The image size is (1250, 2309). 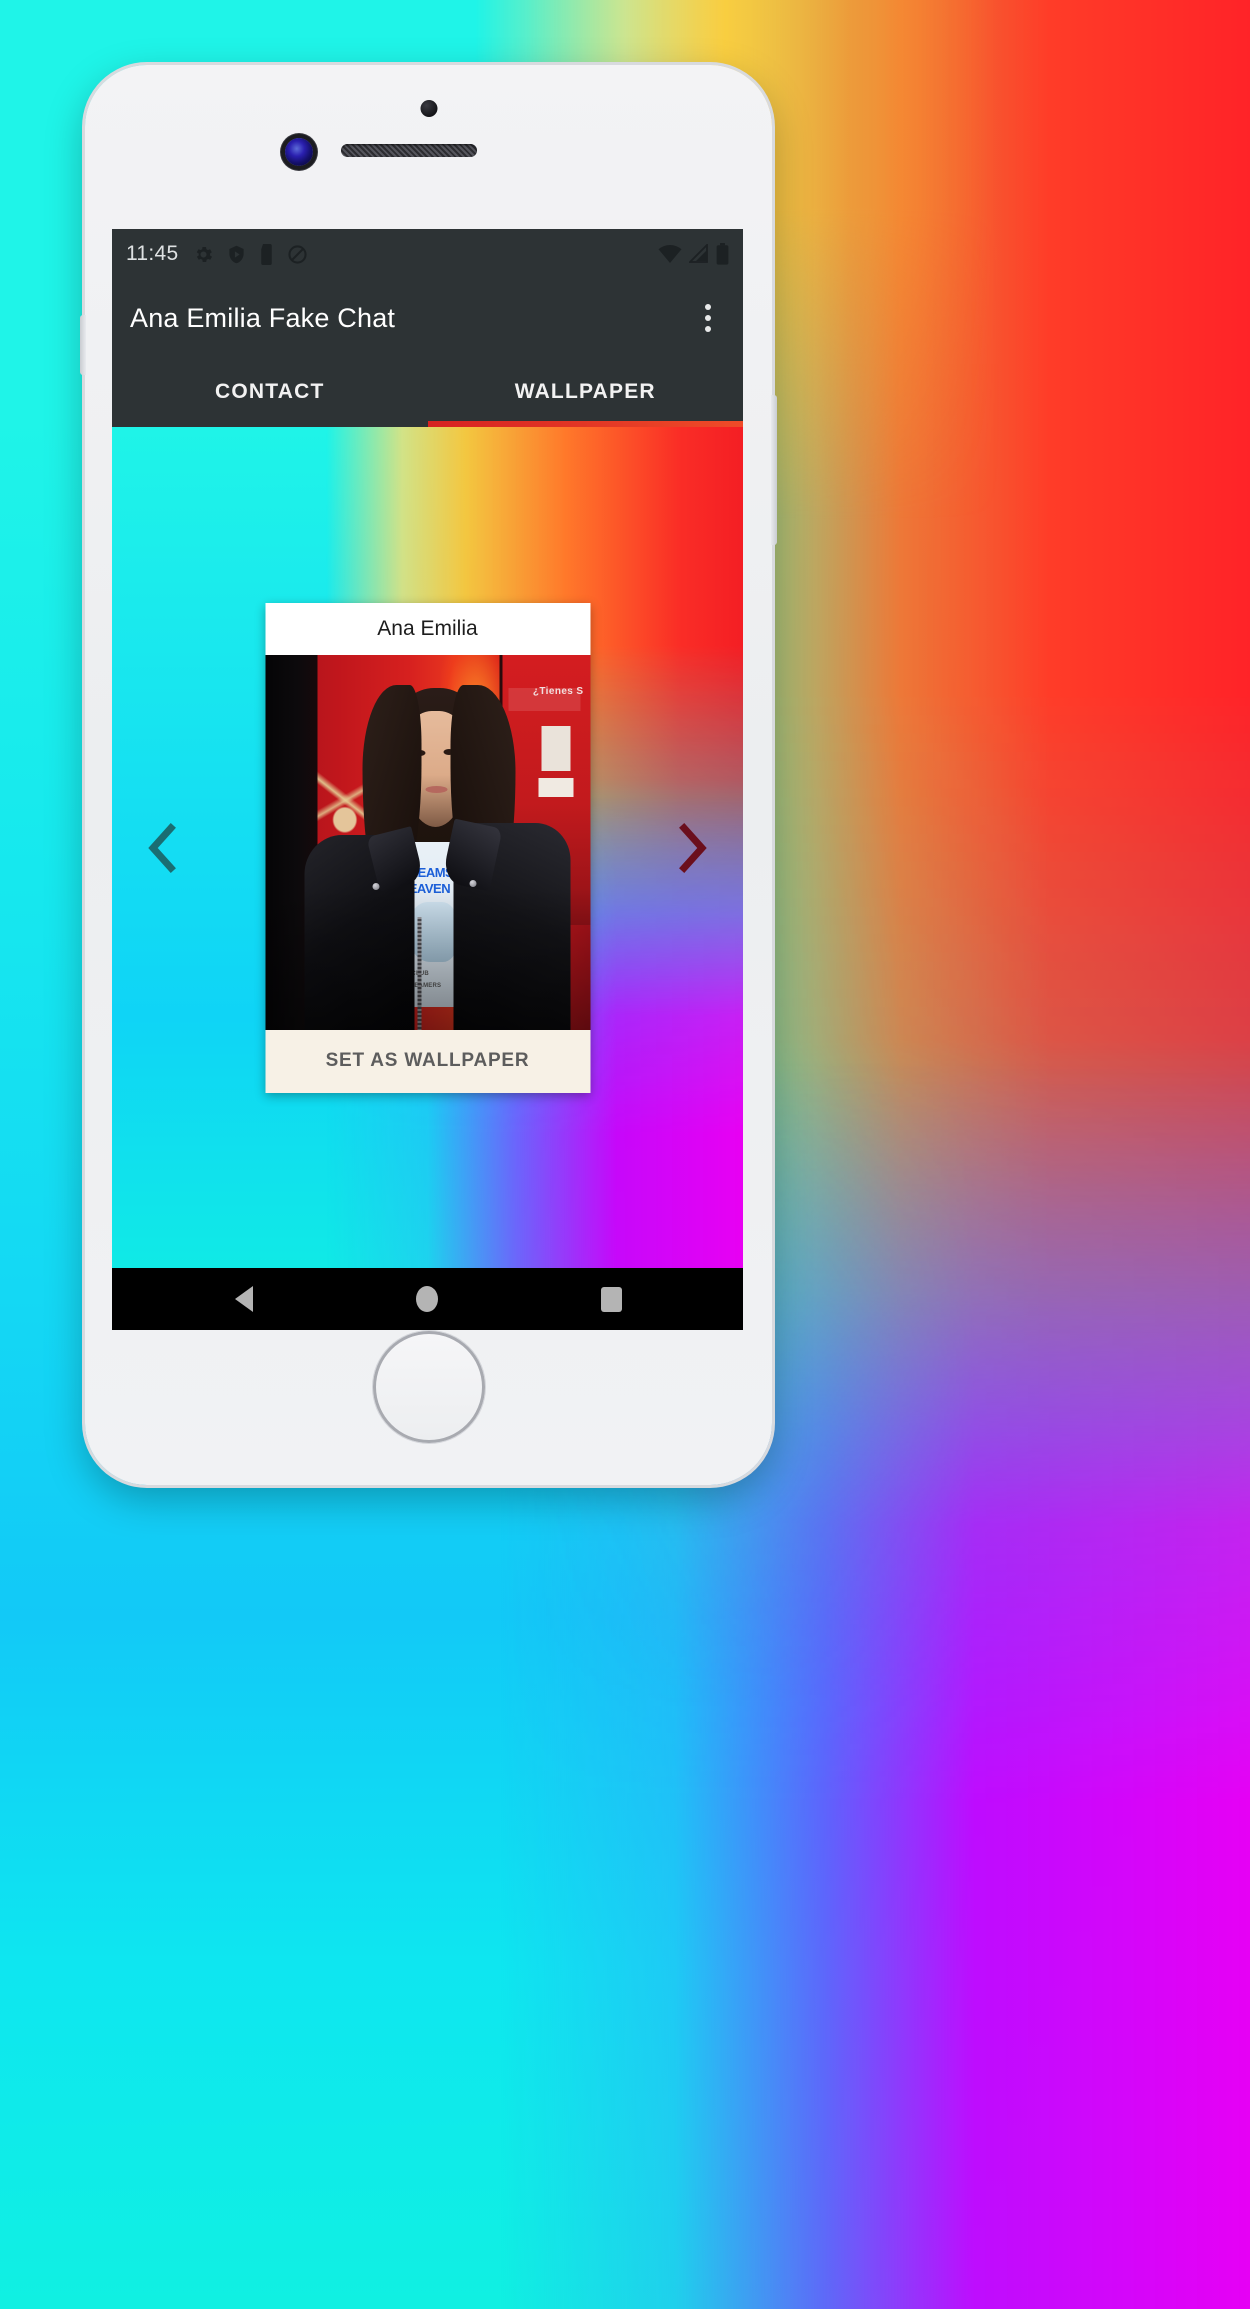 What do you see at coordinates (427, 254) in the screenshot?
I see `status-bar: 11:45` at bounding box center [427, 254].